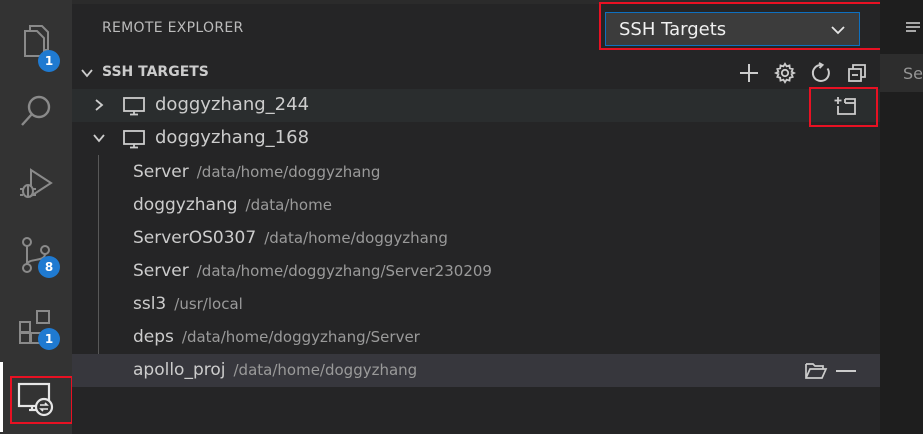 This screenshot has height=434, width=923. I want to click on folder-entry: doggyzhang/data/home, so click(232, 205).